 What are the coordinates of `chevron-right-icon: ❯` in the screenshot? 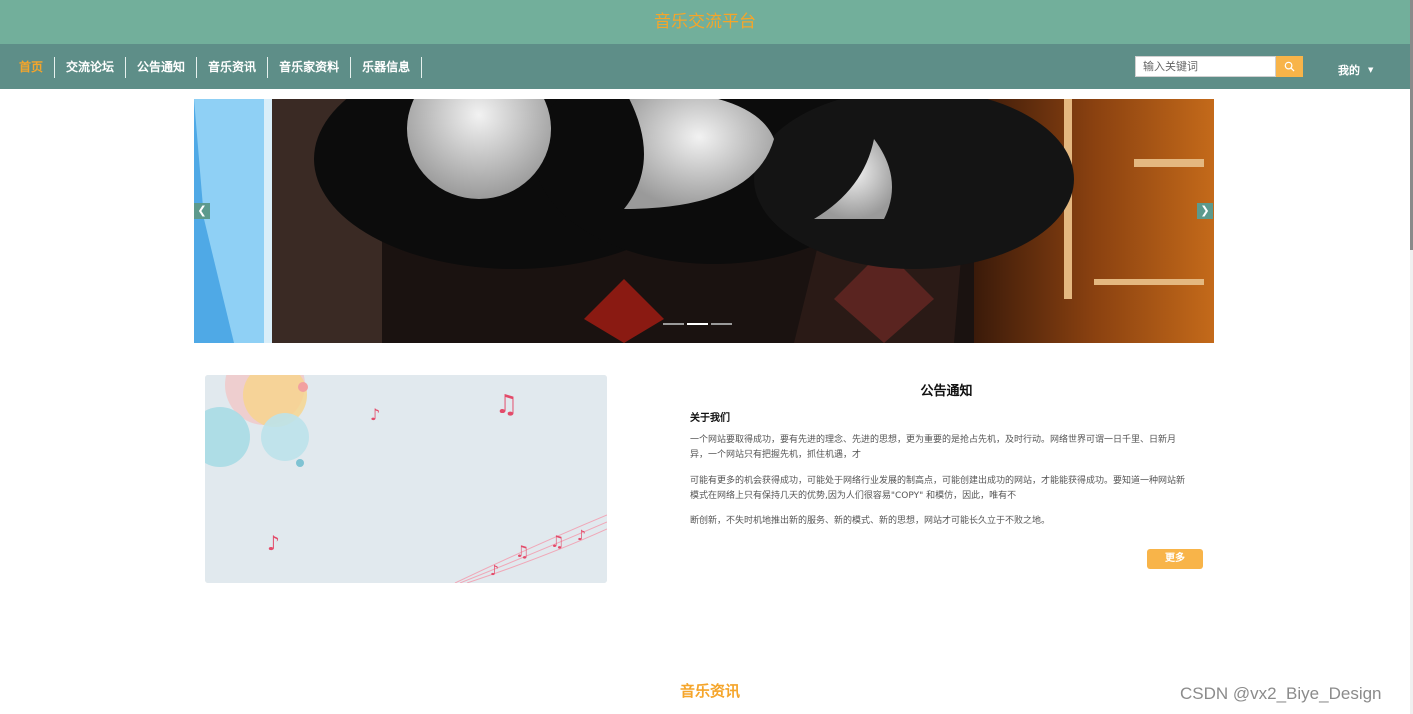 It's located at (1205, 210).